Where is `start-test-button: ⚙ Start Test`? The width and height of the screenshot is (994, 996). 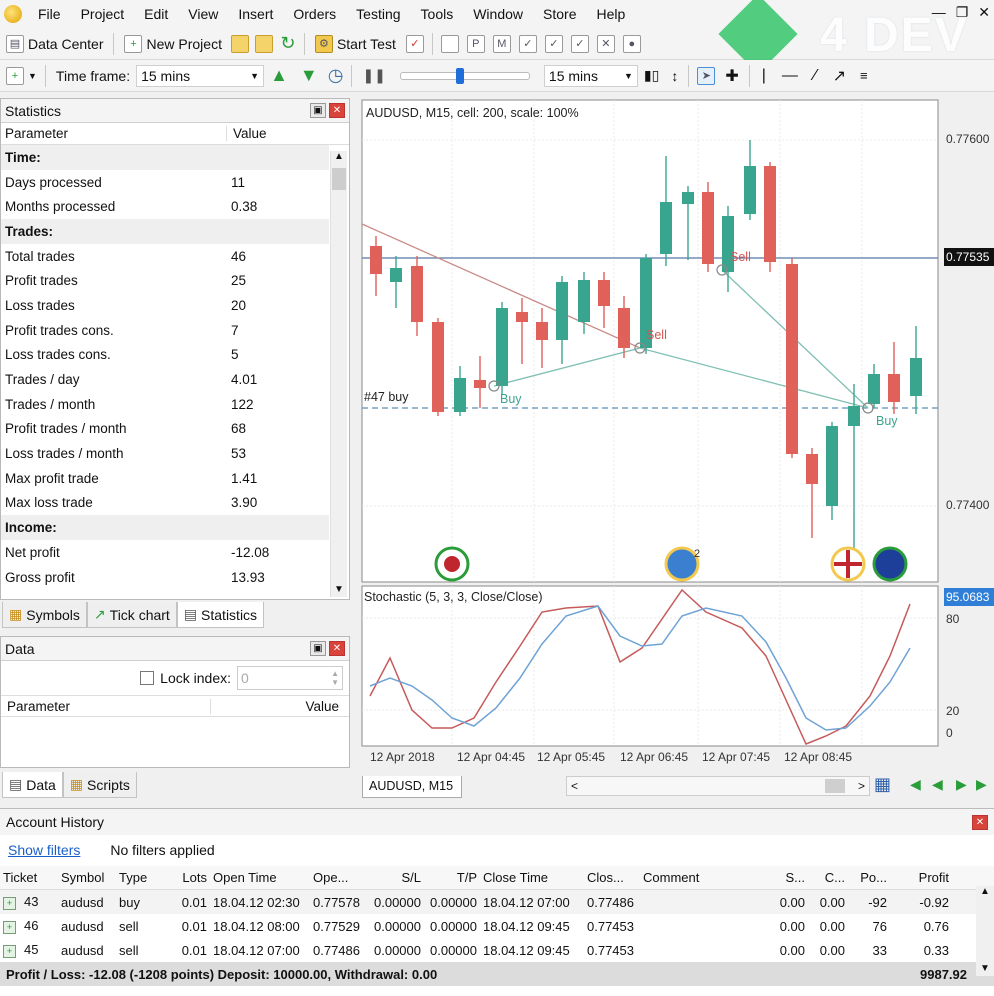 start-test-button: ⚙ Start Test is located at coordinates (355, 44).